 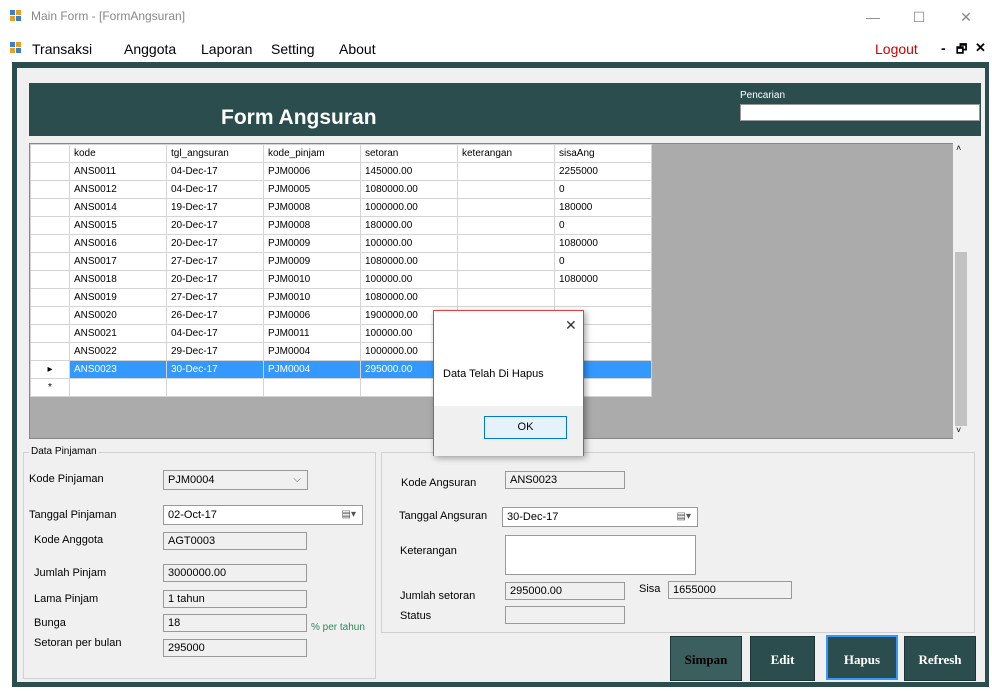 I want to click on column-header-kode: kode, so click(x=118, y=153).